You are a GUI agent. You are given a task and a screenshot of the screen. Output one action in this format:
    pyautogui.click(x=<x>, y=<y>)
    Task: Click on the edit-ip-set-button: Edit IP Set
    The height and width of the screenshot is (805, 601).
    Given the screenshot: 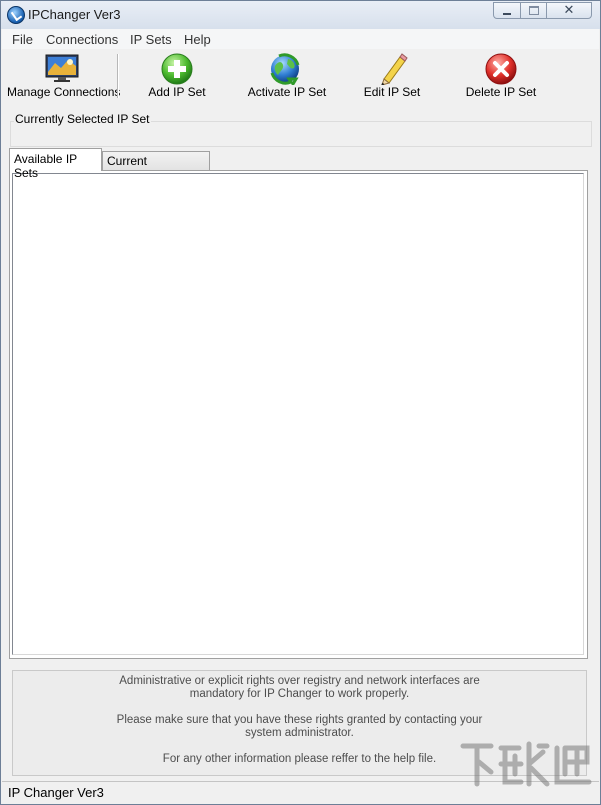 What is the action you would take?
    pyautogui.click(x=392, y=76)
    